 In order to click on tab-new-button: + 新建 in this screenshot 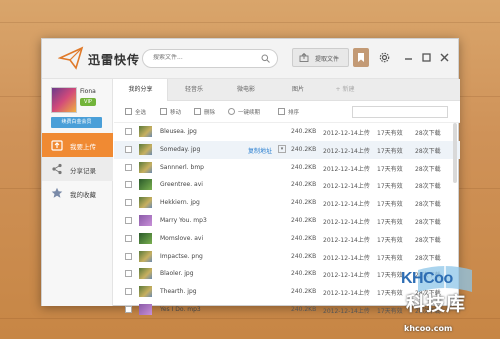, I will do `click(345, 90)`.